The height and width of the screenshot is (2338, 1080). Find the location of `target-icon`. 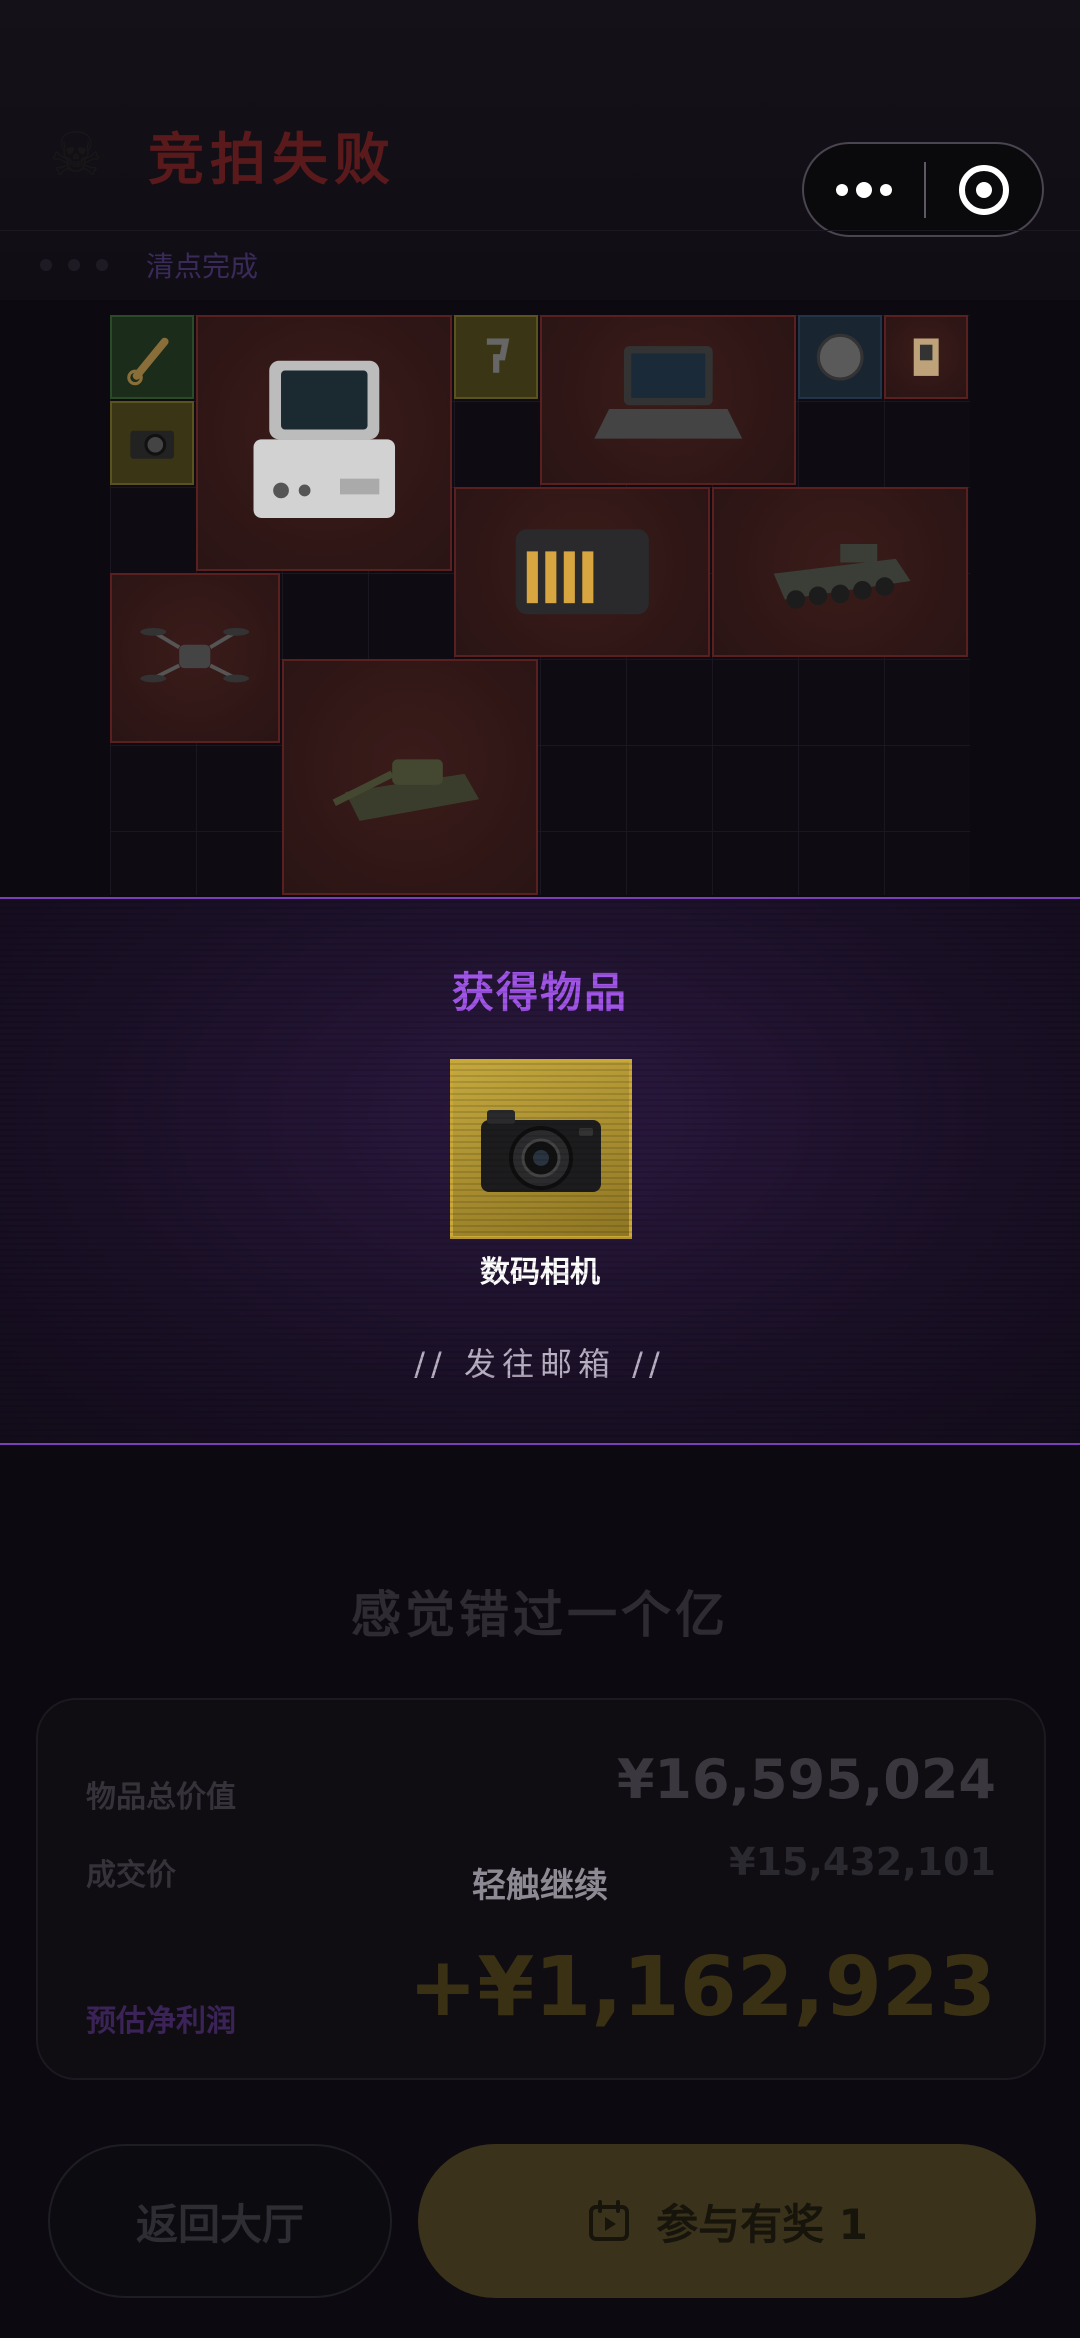

target-icon is located at coordinates (984, 189).